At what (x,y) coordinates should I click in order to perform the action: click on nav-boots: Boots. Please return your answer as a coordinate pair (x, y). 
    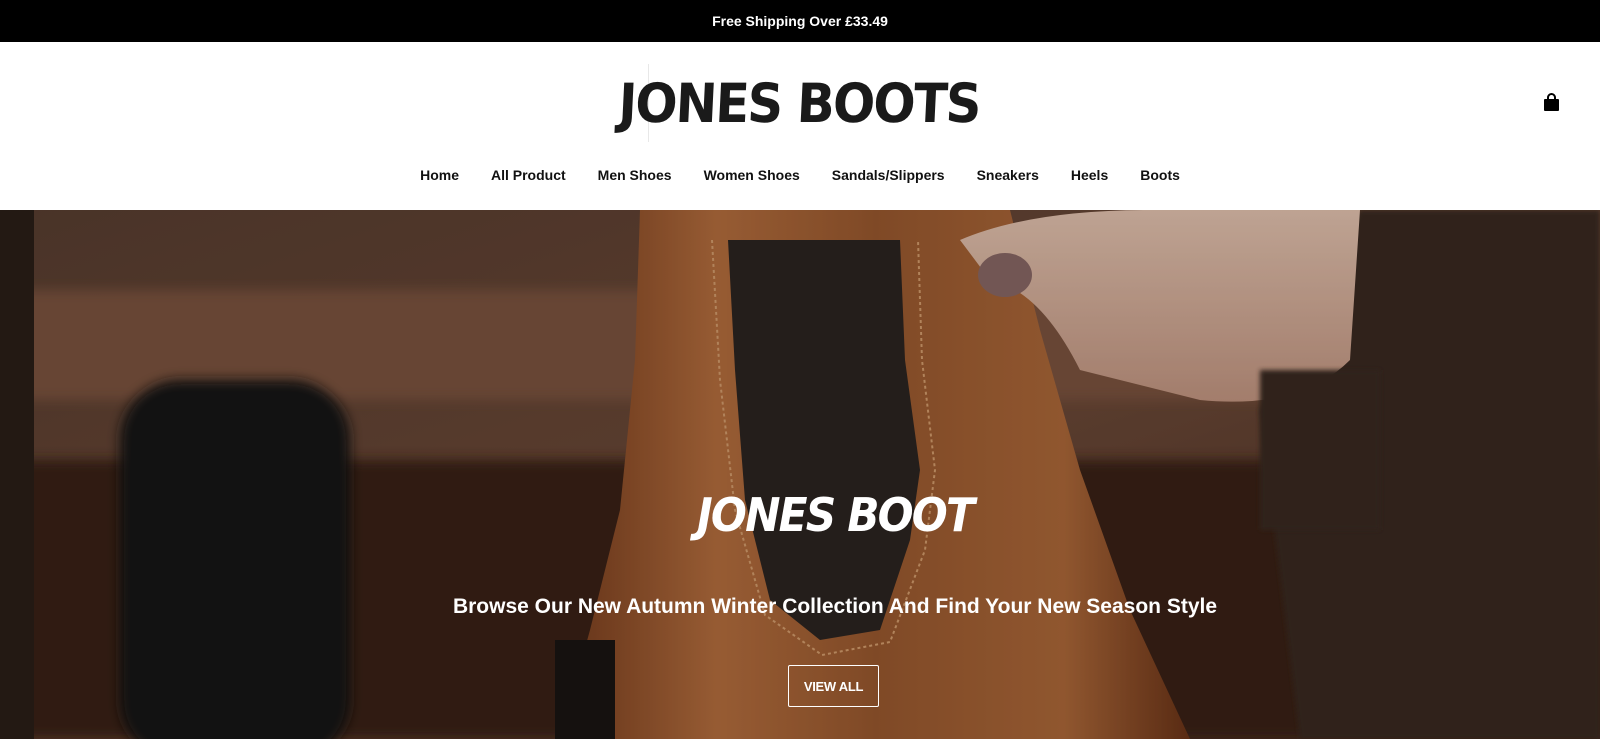
    Looking at the image, I should click on (1160, 175).